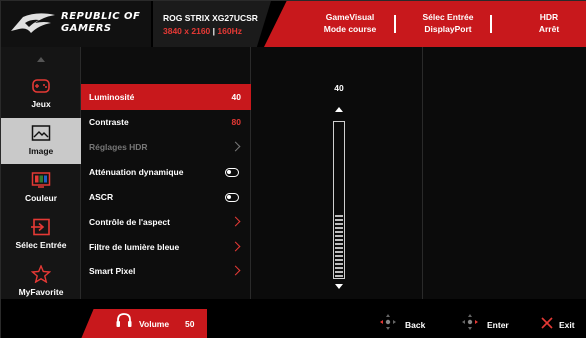  Describe the element at coordinates (187, 31) in the screenshot. I see `resolution: 3840 x 2160` at that location.